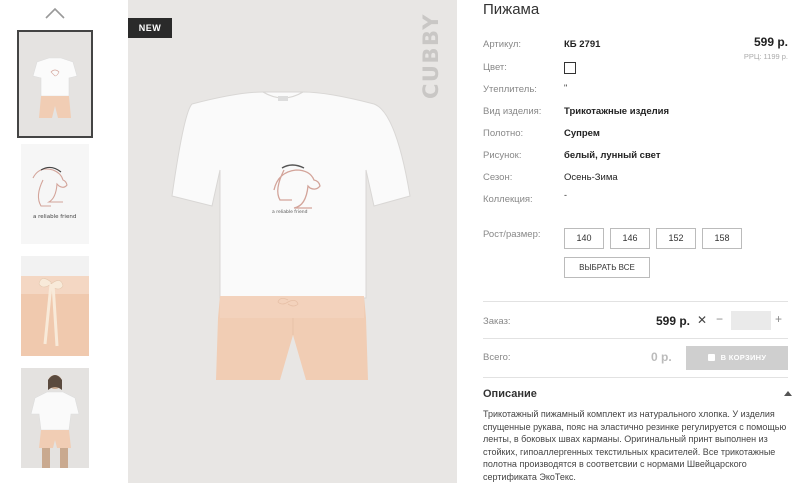 The height and width of the screenshot is (483, 800). Describe the element at coordinates (497, 321) in the screenshot. I see `order-label: Заказ:` at that location.